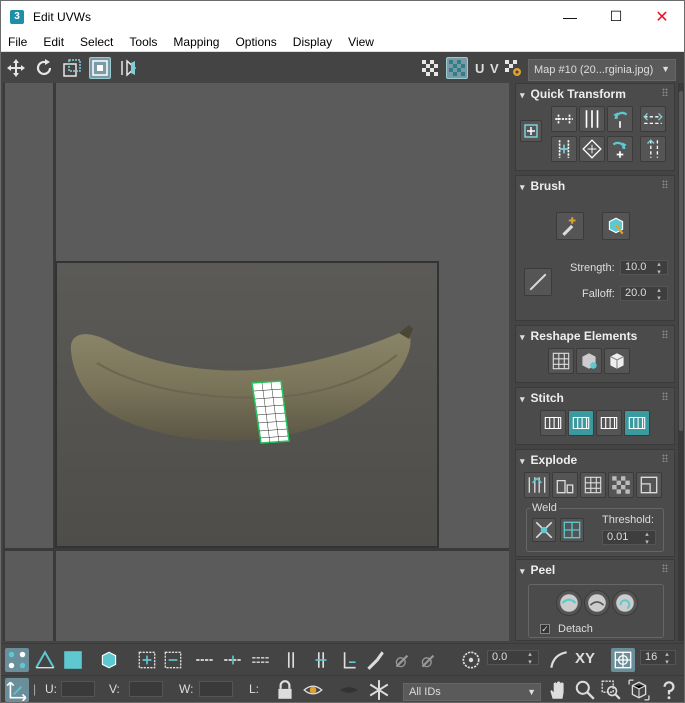 Image resolution: width=685 pixels, height=703 pixels. I want to click on peel-reset-icon, so click(625, 603).